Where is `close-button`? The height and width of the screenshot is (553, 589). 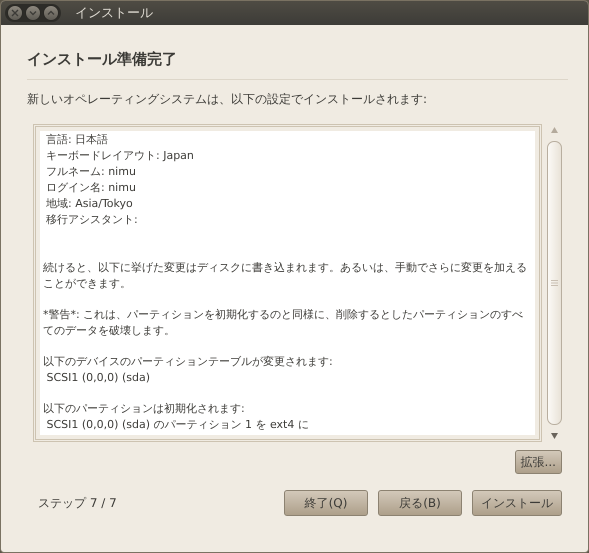 close-button is located at coordinates (15, 13).